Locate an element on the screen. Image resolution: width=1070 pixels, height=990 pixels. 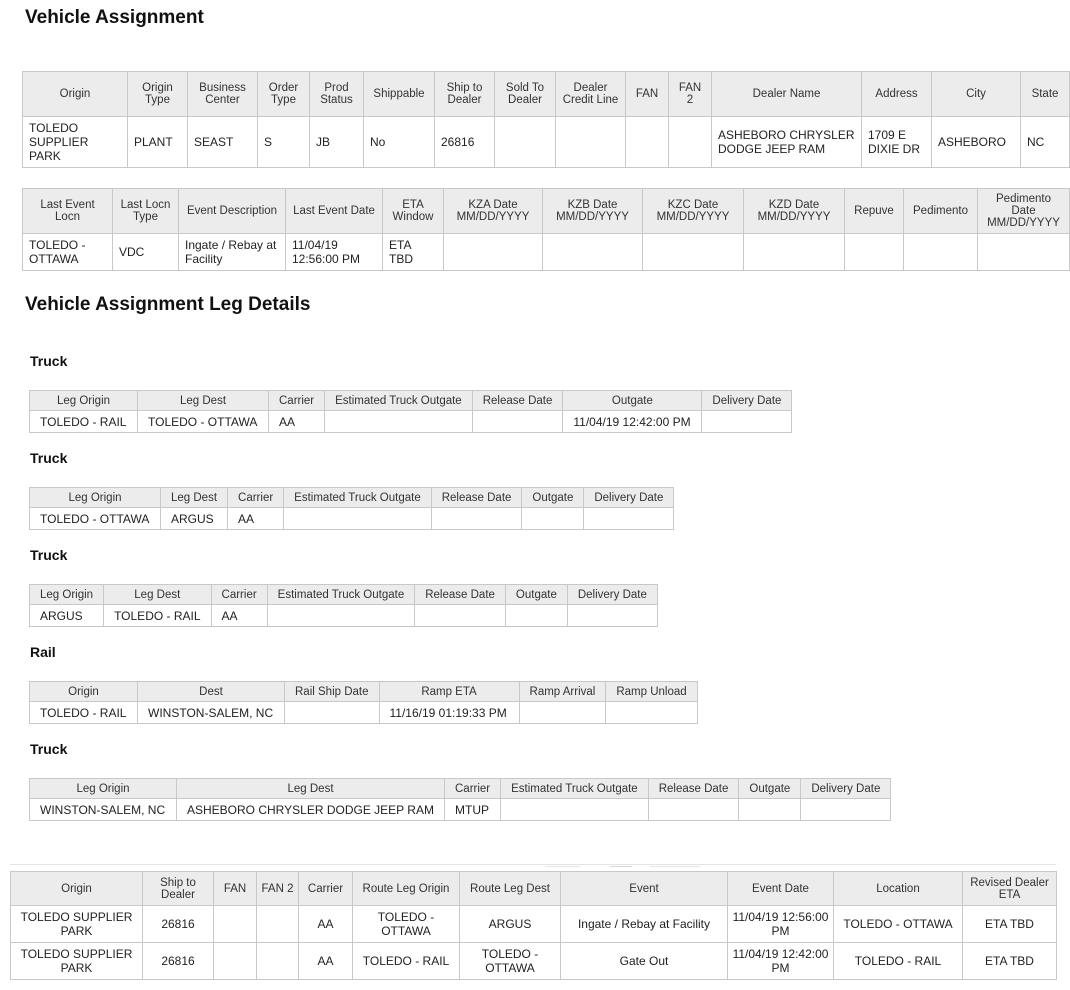
leg-details-title: Vehicle Assignment Leg Details is located at coordinates (168, 304).